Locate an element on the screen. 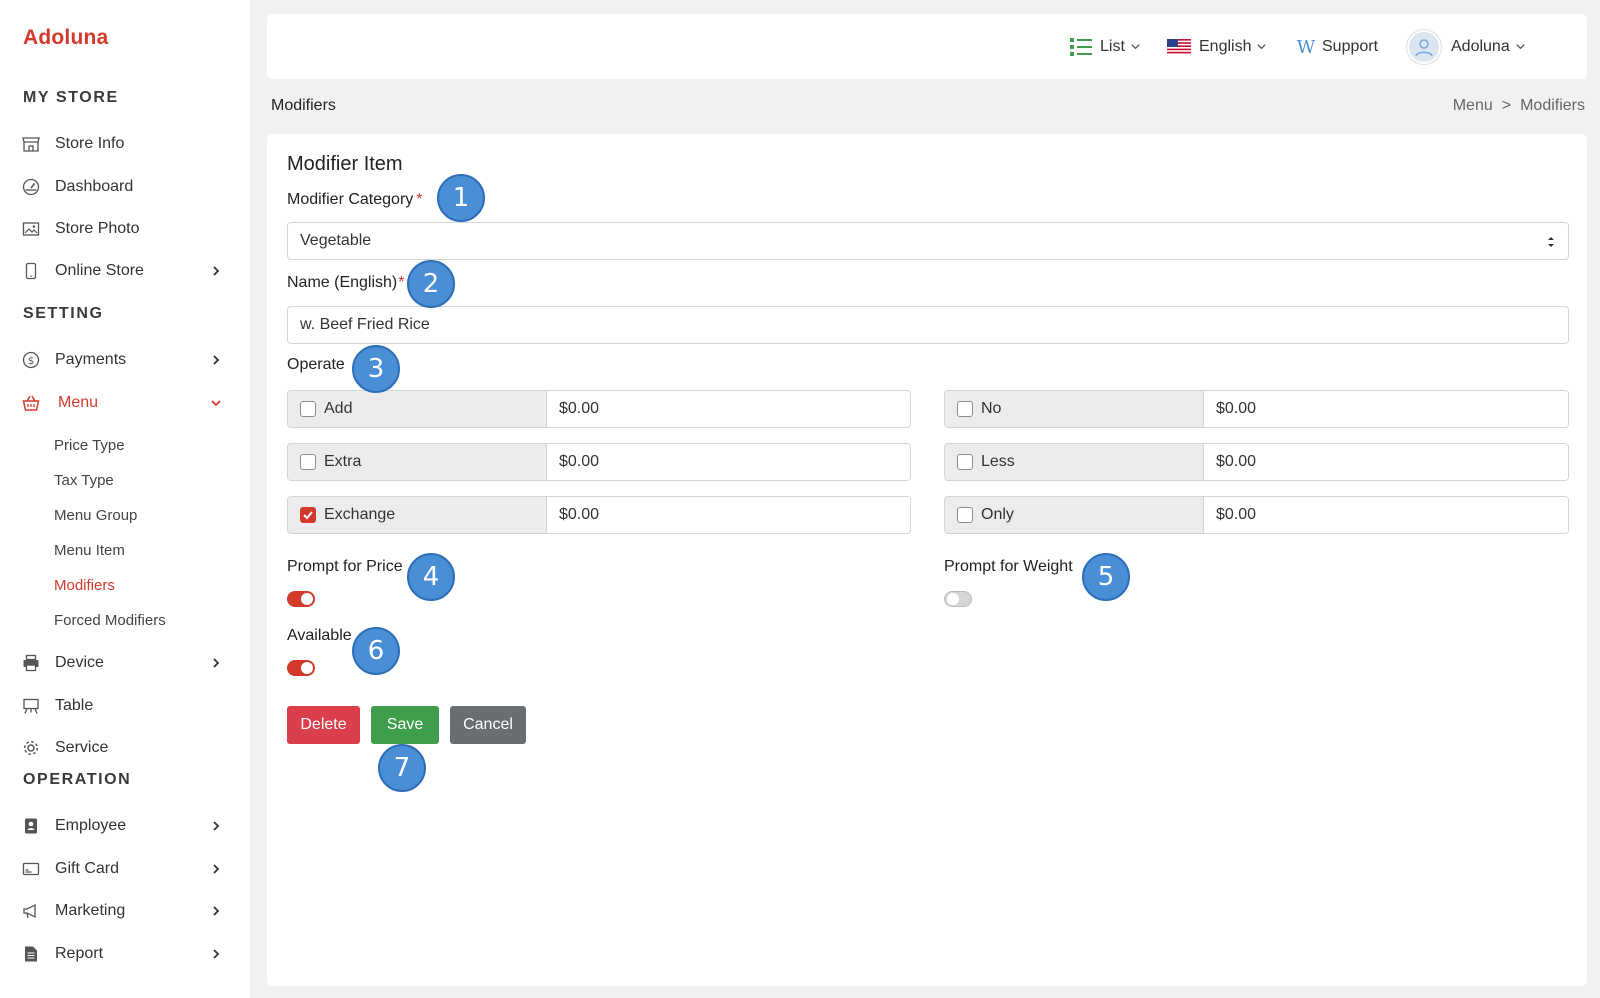 Image resolution: width=1600 pixels, height=998 pixels. list-icon is located at coordinates (1081, 46).